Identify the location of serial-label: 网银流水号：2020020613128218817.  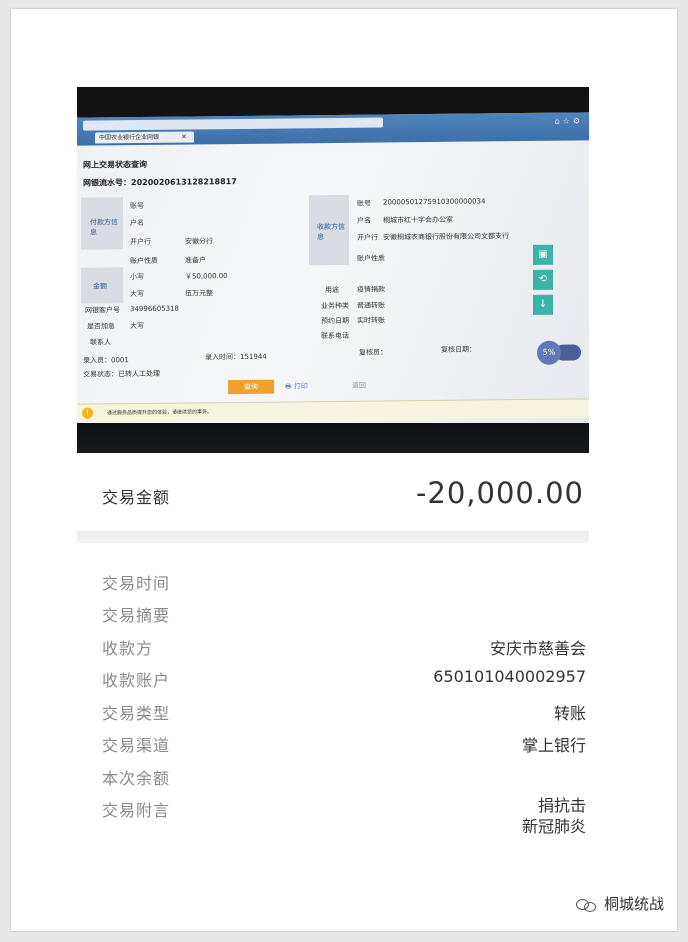
(160, 182).